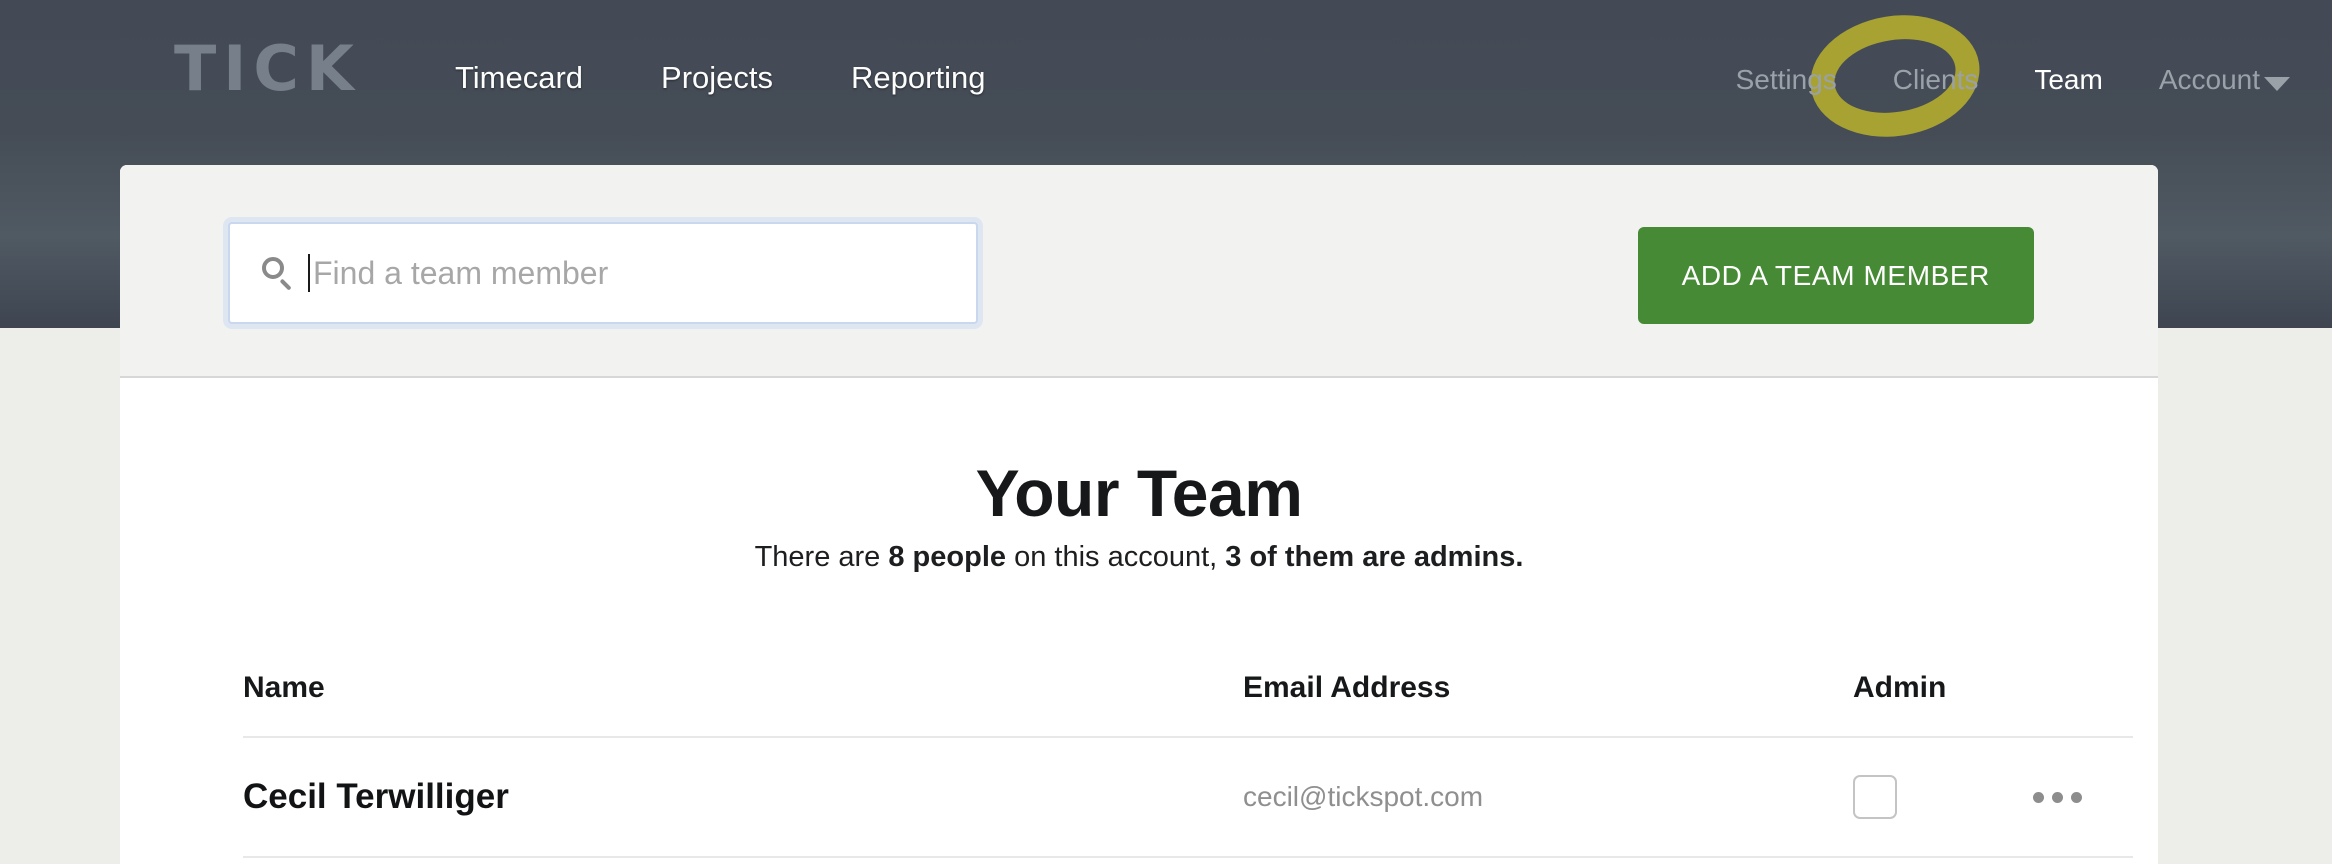 Image resolution: width=2332 pixels, height=864 pixels. What do you see at coordinates (821, 557) in the screenshot?
I see `subtitle-prefix: There are` at bounding box center [821, 557].